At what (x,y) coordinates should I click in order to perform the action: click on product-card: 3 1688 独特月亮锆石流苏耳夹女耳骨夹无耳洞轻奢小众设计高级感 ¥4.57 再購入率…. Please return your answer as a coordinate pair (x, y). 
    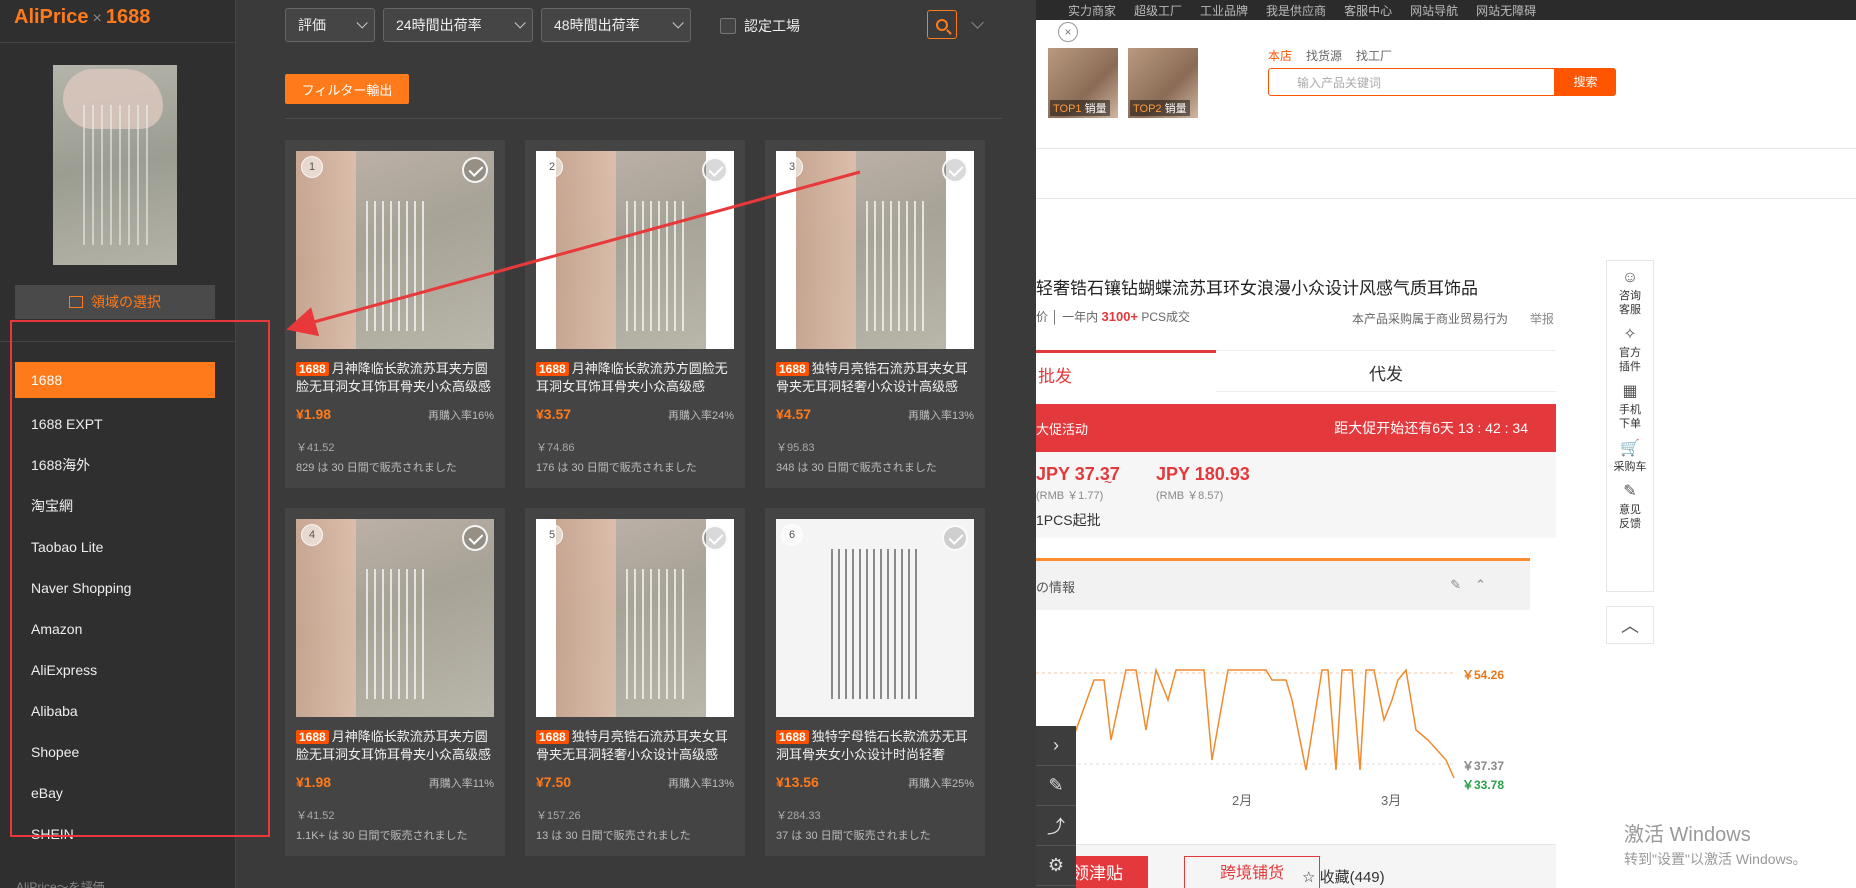
    Looking at the image, I should click on (875, 314).